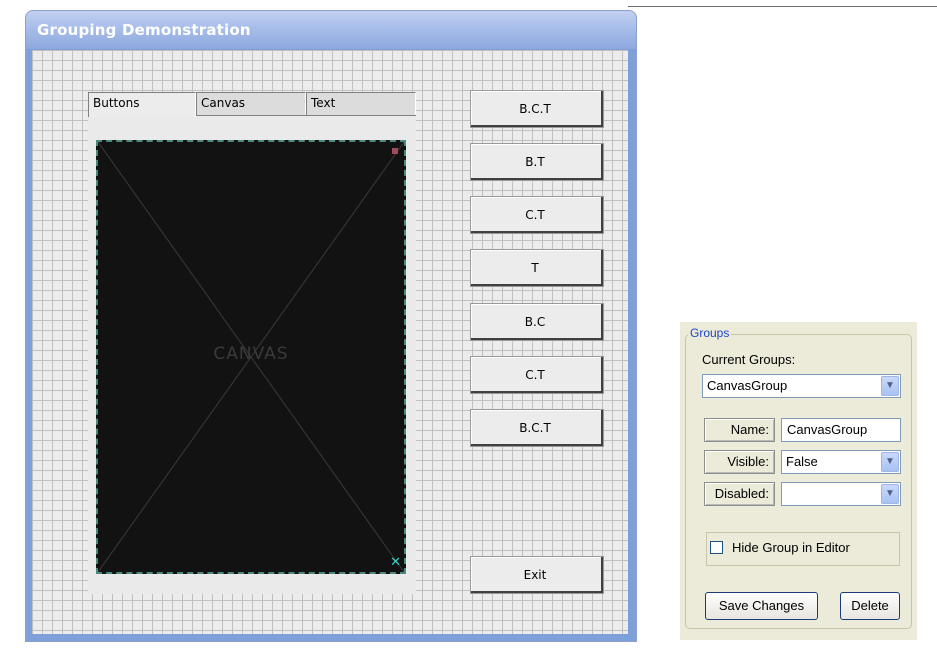  Describe the element at coordinates (802, 461) in the screenshot. I see `visible-value: False` at that location.